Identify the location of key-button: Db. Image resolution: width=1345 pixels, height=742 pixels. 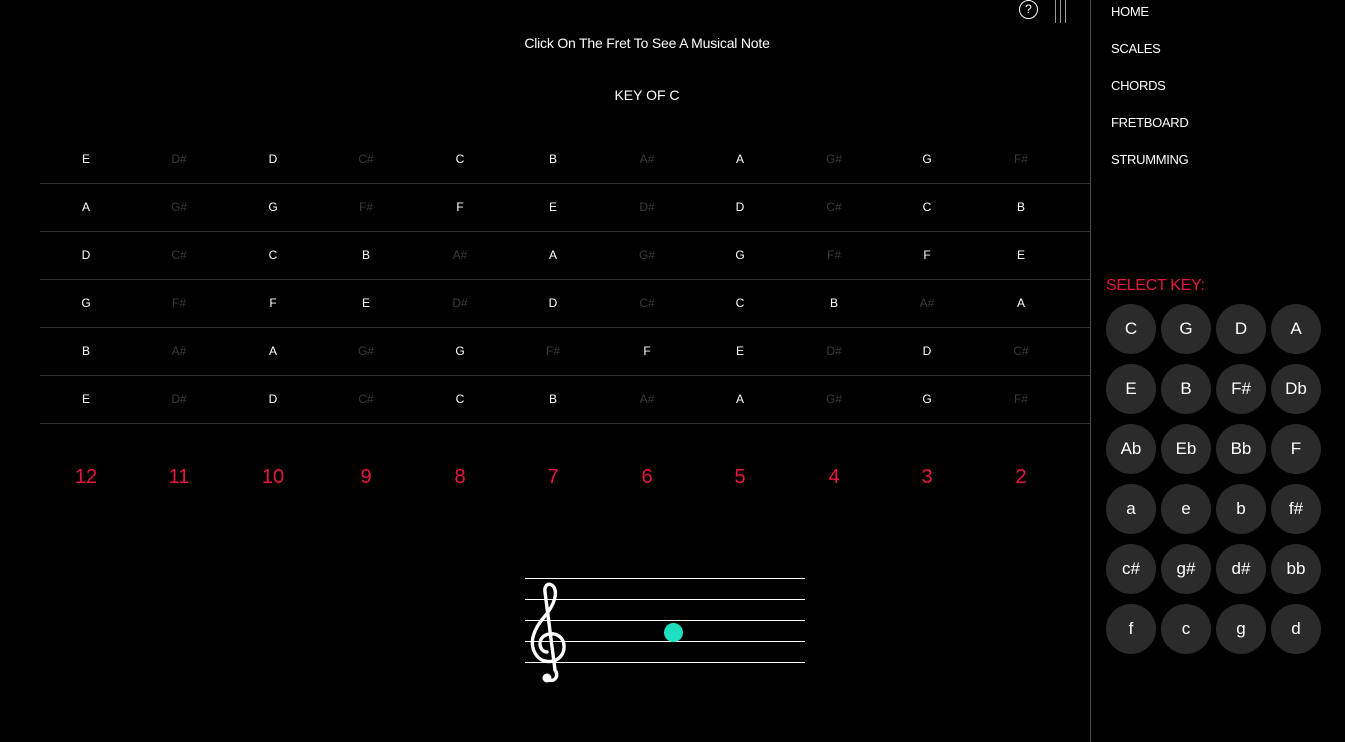
(1296, 389).